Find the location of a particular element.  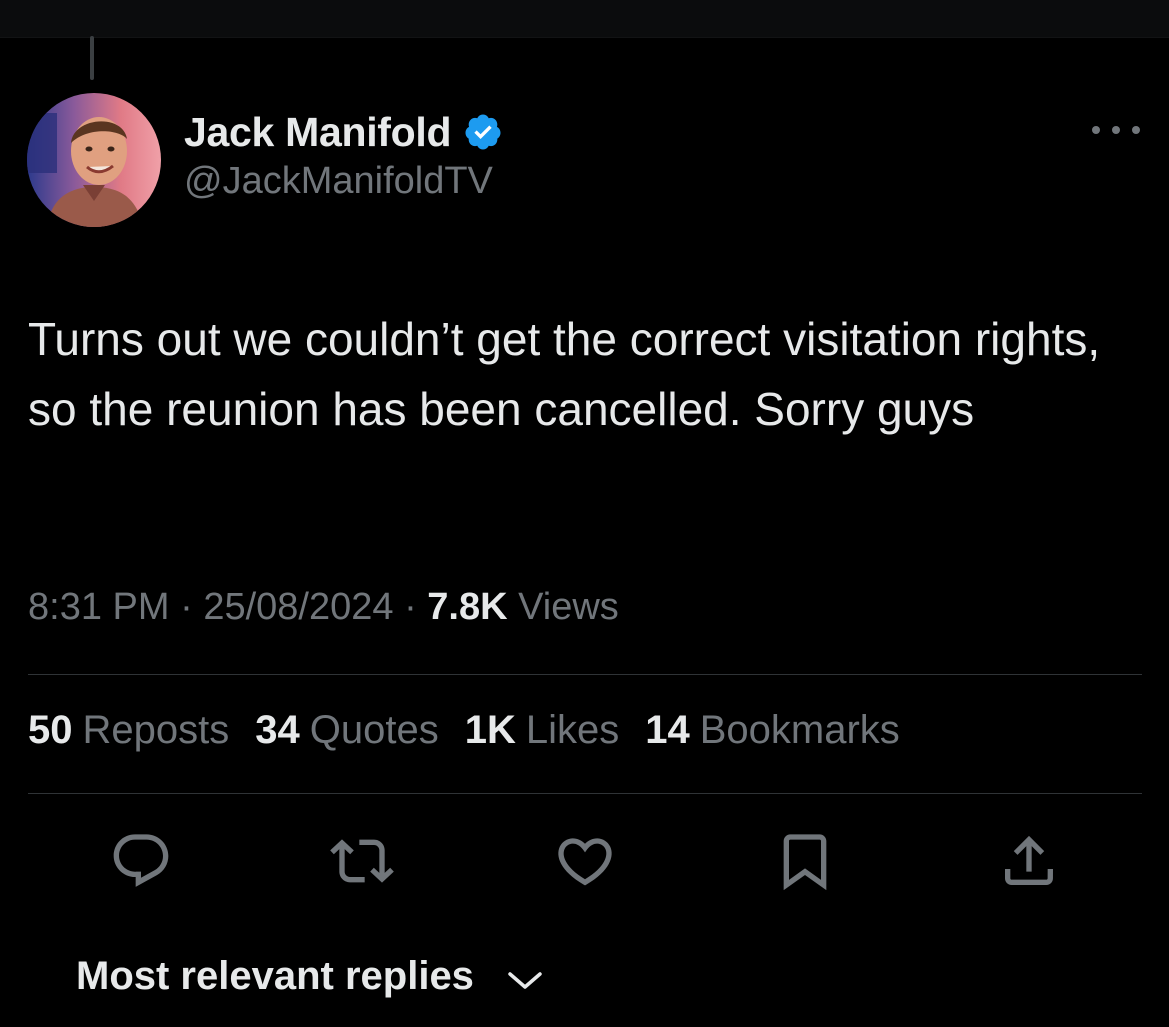

verified-badge-icon is located at coordinates (483, 132).